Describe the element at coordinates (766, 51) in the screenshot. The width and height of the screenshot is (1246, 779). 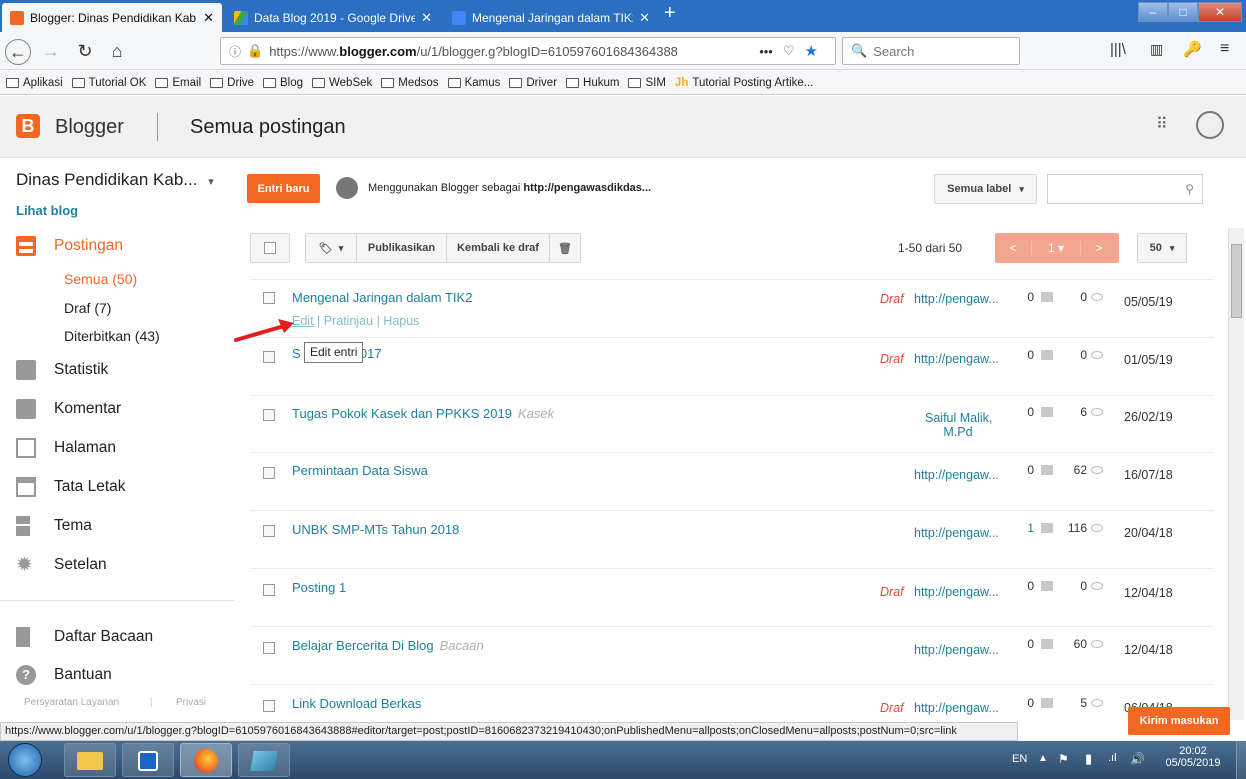
I see `page-actions-icon: •••` at that location.